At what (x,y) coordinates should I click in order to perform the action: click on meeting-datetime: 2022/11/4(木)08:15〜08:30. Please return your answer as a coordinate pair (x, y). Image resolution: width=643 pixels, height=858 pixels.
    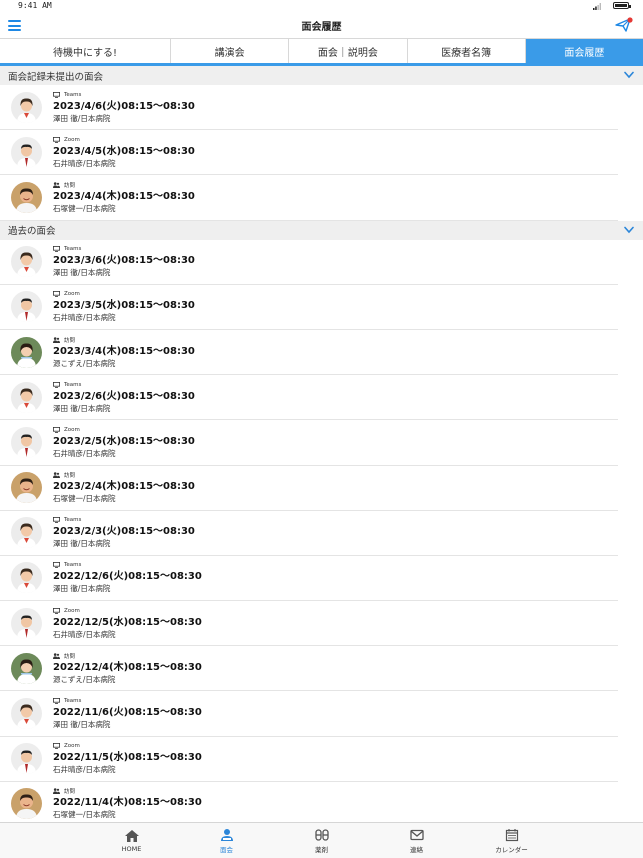
    Looking at the image, I should click on (127, 803).